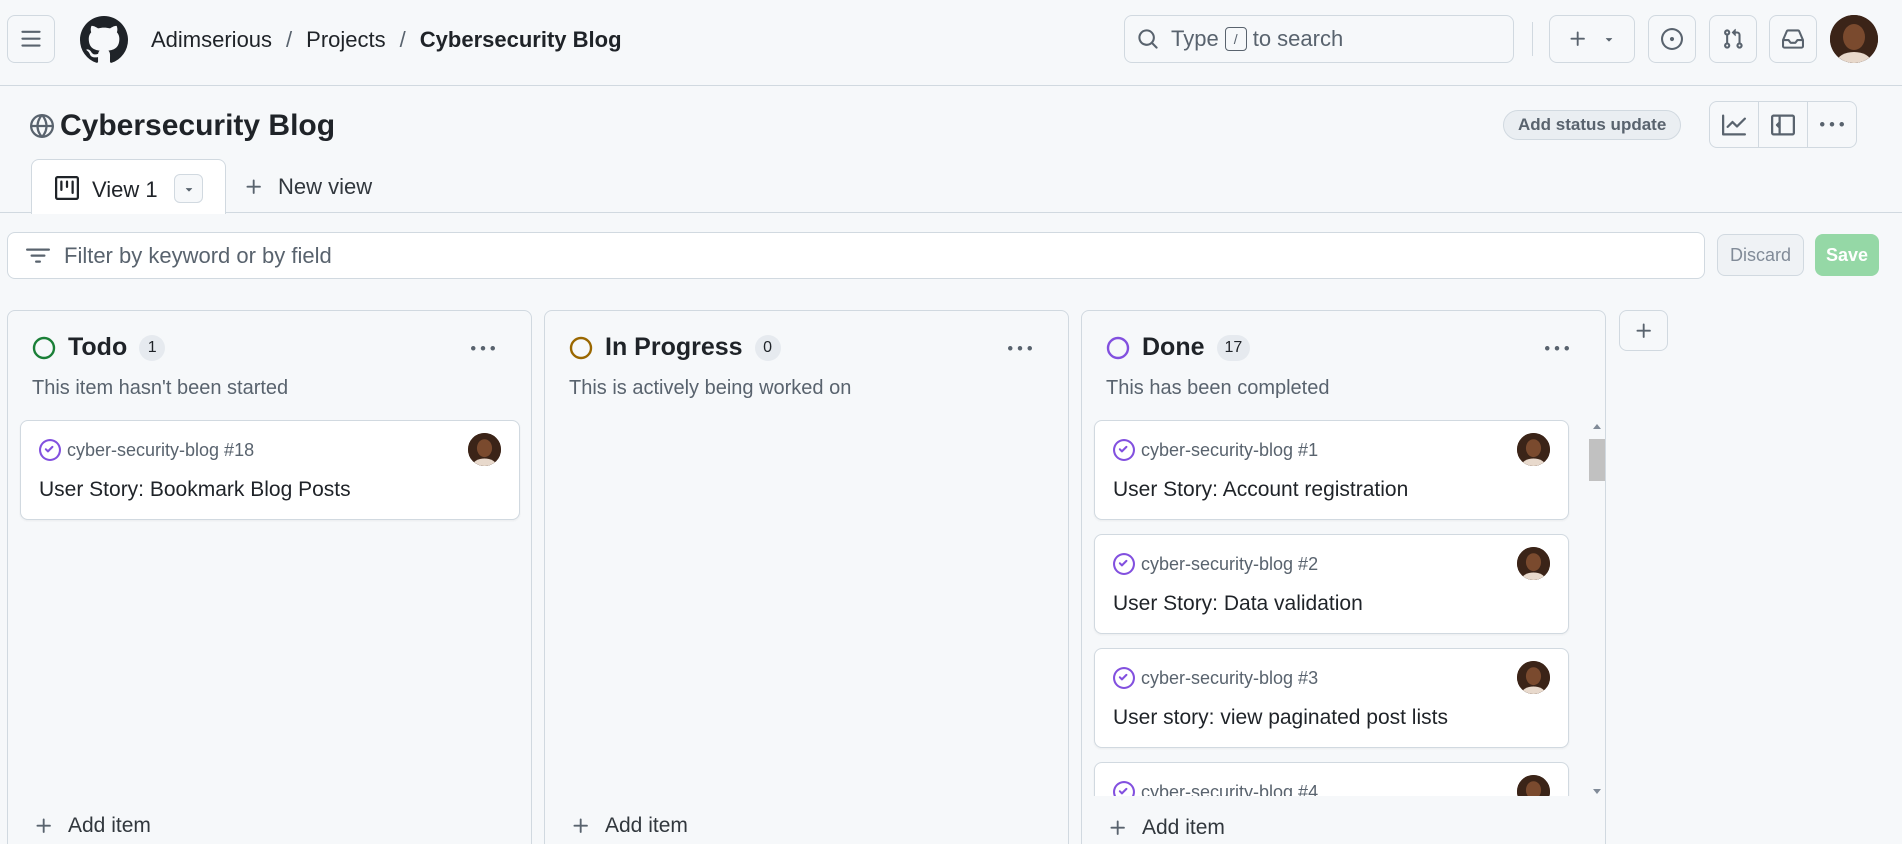 The image size is (1902, 844). I want to click on column-header: Todo 1, so click(99, 347).